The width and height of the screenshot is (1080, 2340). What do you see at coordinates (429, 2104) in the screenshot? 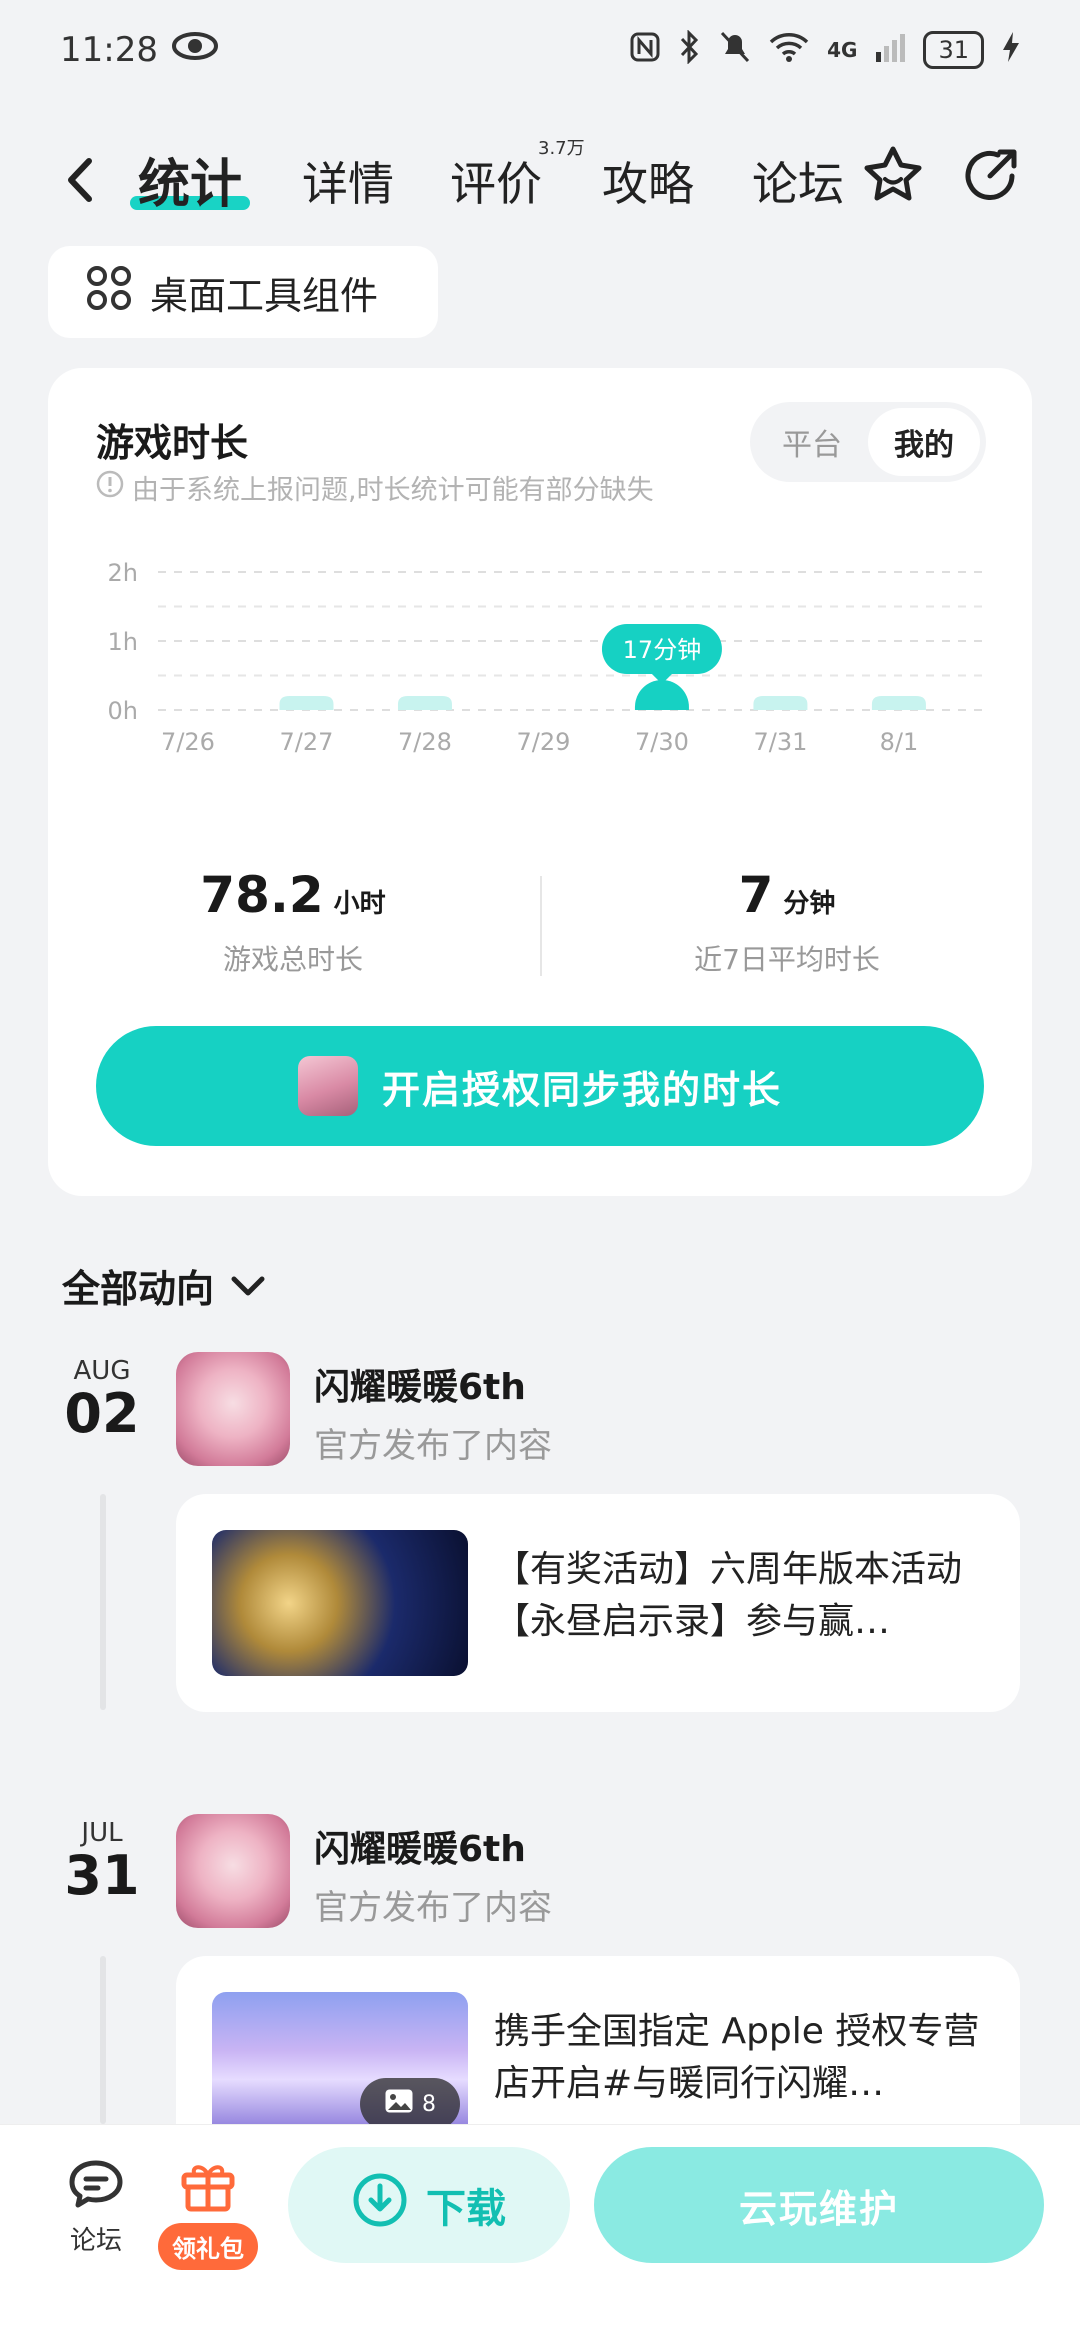
I see `image-count: 8` at bounding box center [429, 2104].